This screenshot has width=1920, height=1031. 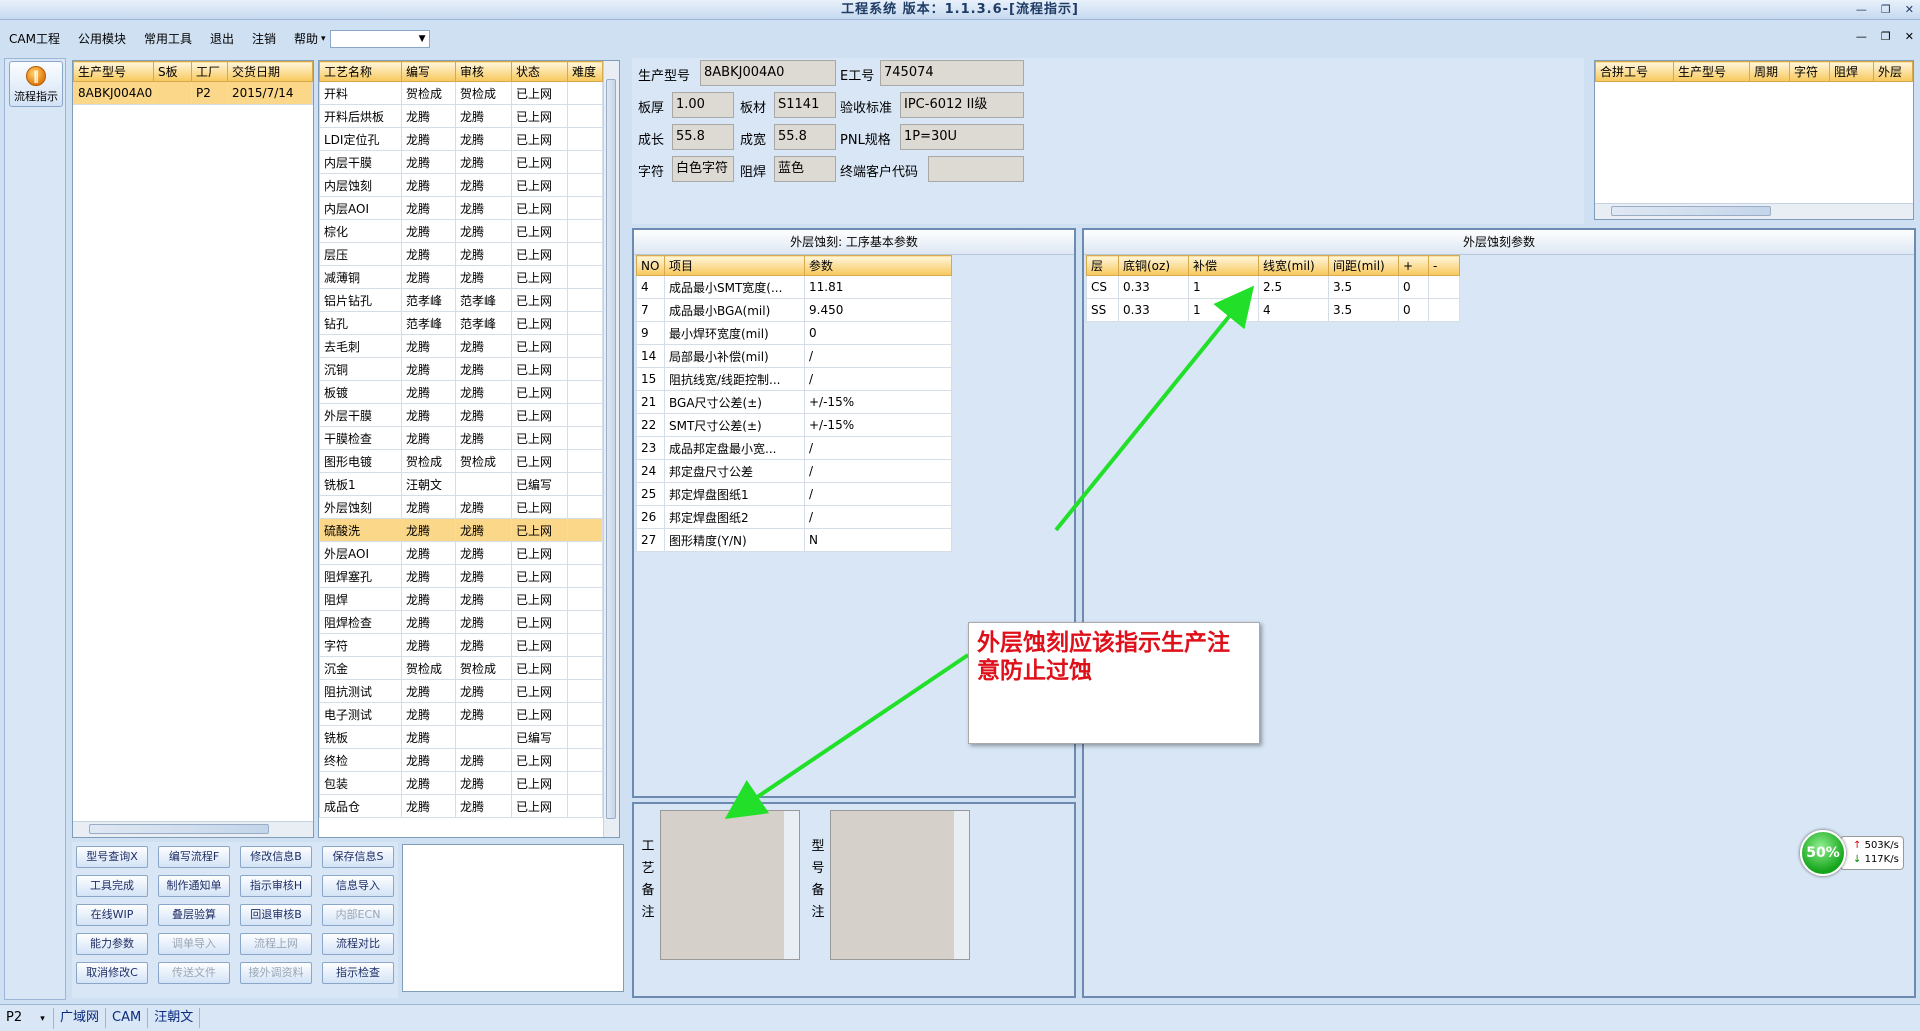 What do you see at coordinates (27, 1018) in the screenshot?
I see `factory-selector: P2 ▾` at bounding box center [27, 1018].